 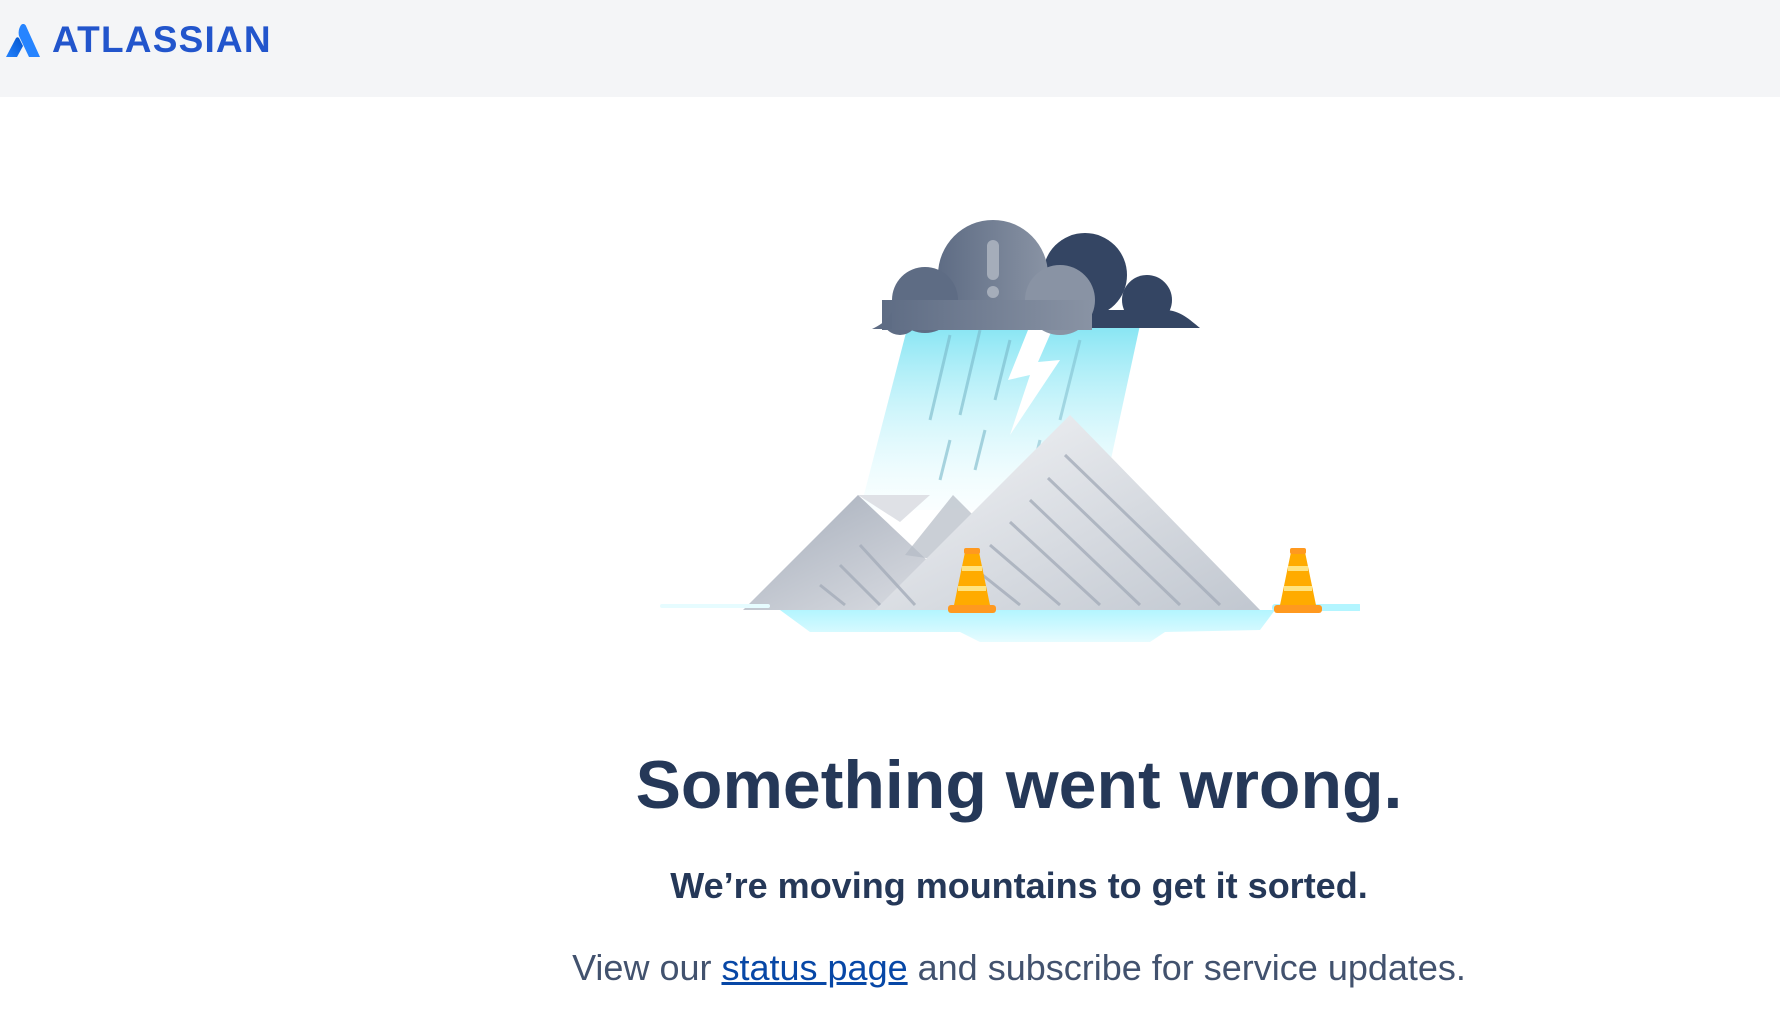 What do you see at coordinates (1298, 580) in the screenshot?
I see `traffic-cone-icon` at bounding box center [1298, 580].